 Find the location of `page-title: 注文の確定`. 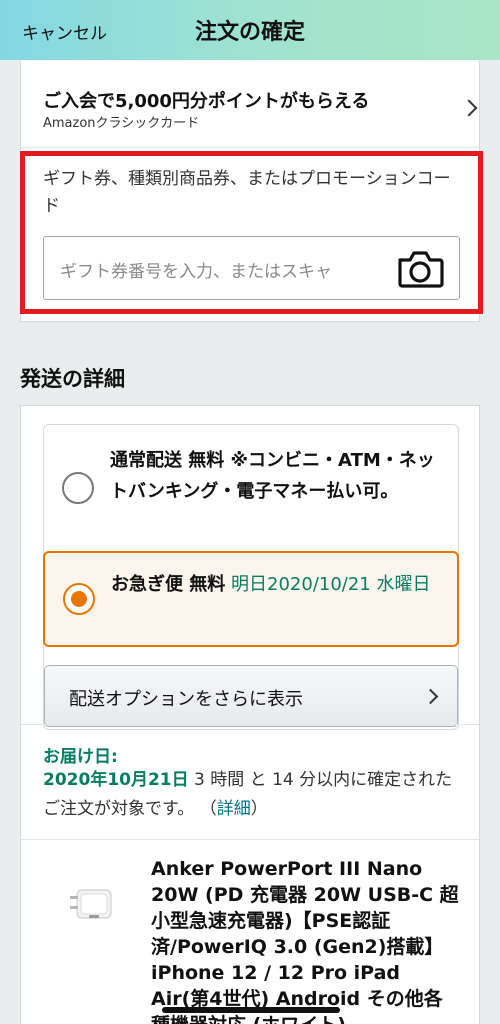

page-title: 注文の確定 is located at coordinates (249, 32).